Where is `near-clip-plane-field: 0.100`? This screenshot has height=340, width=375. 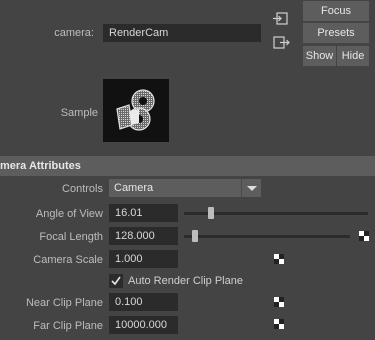
near-clip-plane-field: 0.100 is located at coordinates (143, 302).